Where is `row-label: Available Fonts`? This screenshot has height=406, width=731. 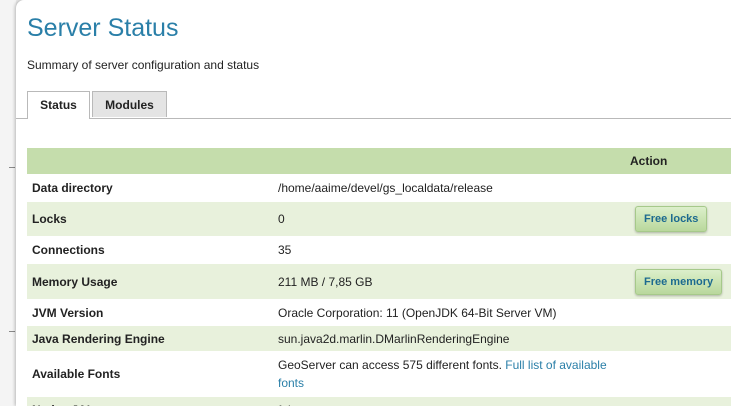 row-label: Available Fonts is located at coordinates (150, 374).